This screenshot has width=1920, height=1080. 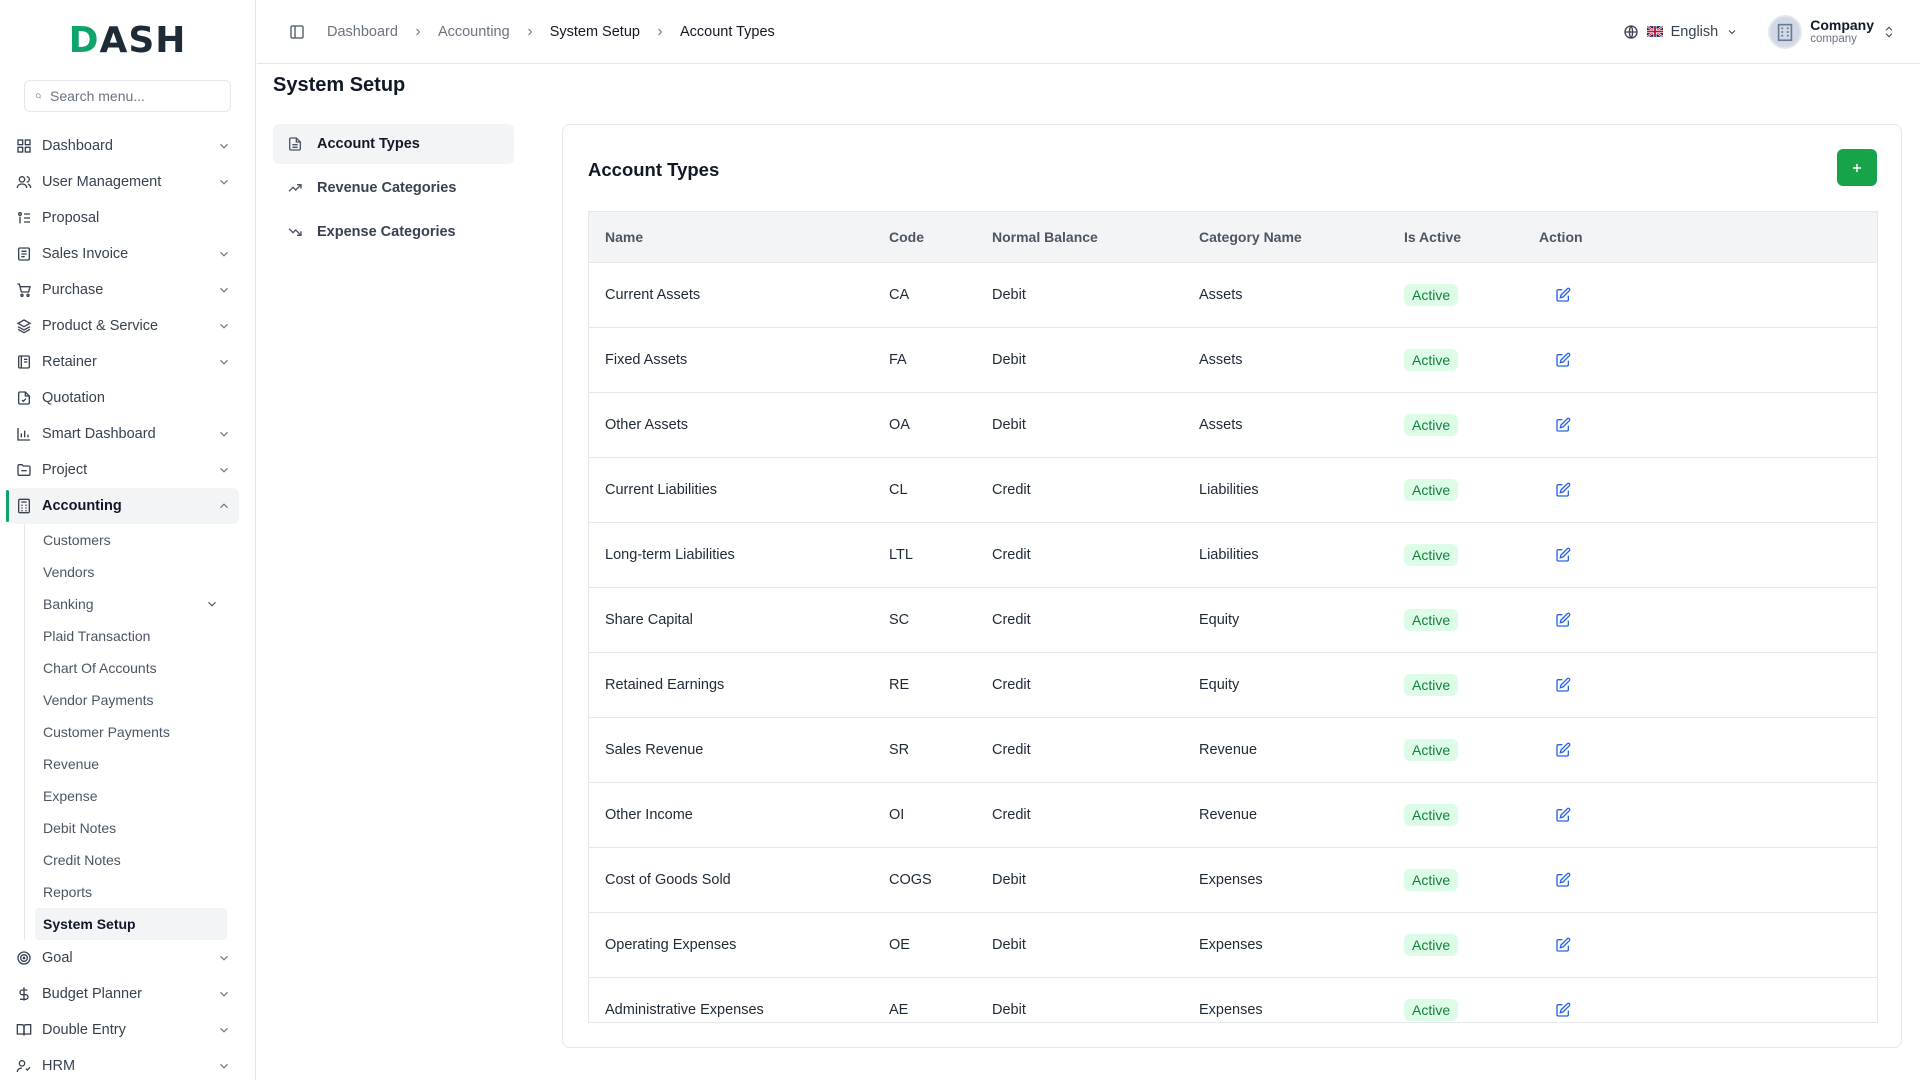 What do you see at coordinates (123, 398) in the screenshot?
I see `sidebar-item-quotation: Quotation` at bounding box center [123, 398].